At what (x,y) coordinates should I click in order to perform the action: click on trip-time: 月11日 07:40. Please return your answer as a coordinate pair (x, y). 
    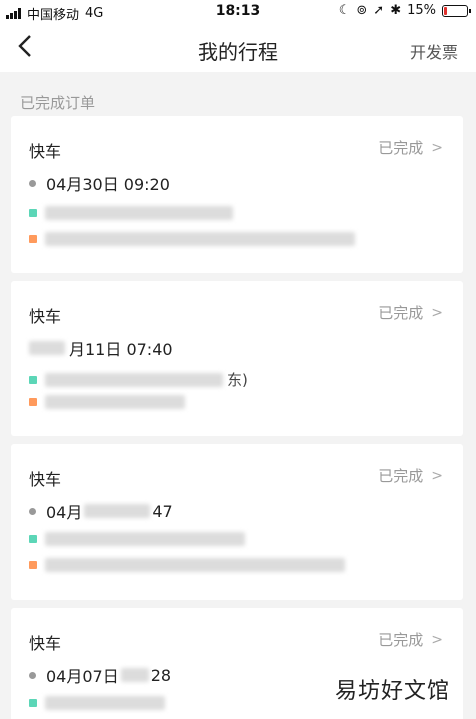
    Looking at the image, I should click on (101, 348).